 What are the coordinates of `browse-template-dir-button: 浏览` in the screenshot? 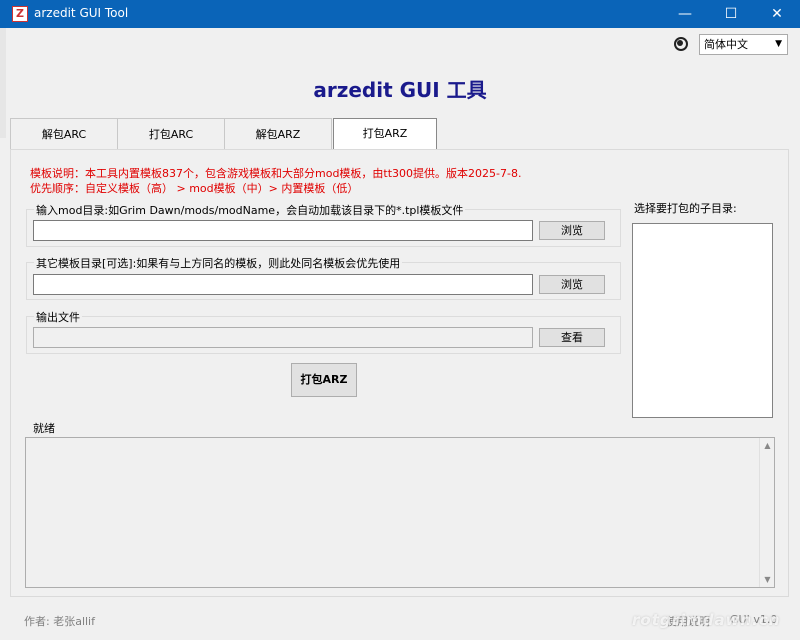 It's located at (572, 284).